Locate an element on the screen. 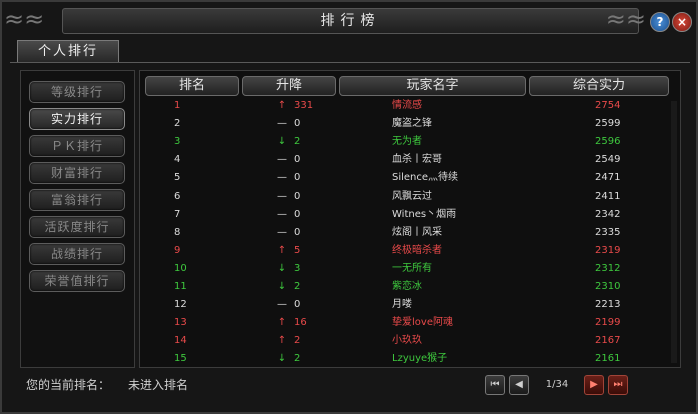 The image size is (698, 414). player-name-cell: 情流感 is located at coordinates (407, 105).